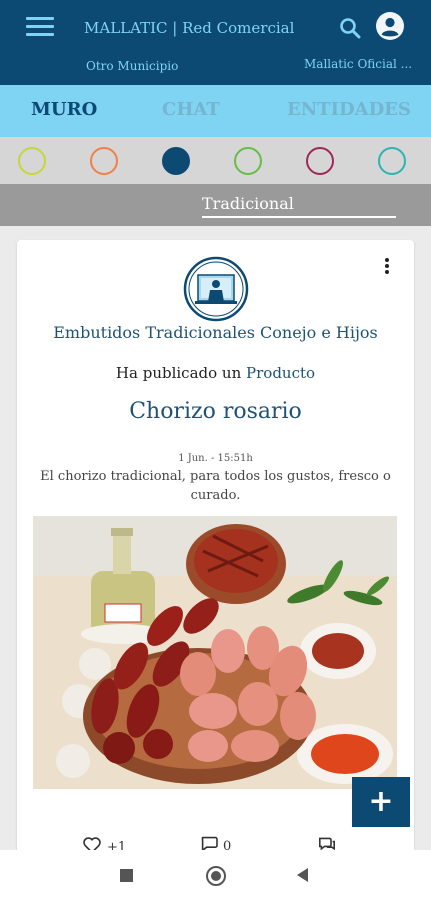 The image size is (431, 900). Describe the element at coordinates (215, 458) in the screenshot. I see `post-timestamp: 1 Jun. - 15:51h` at that location.